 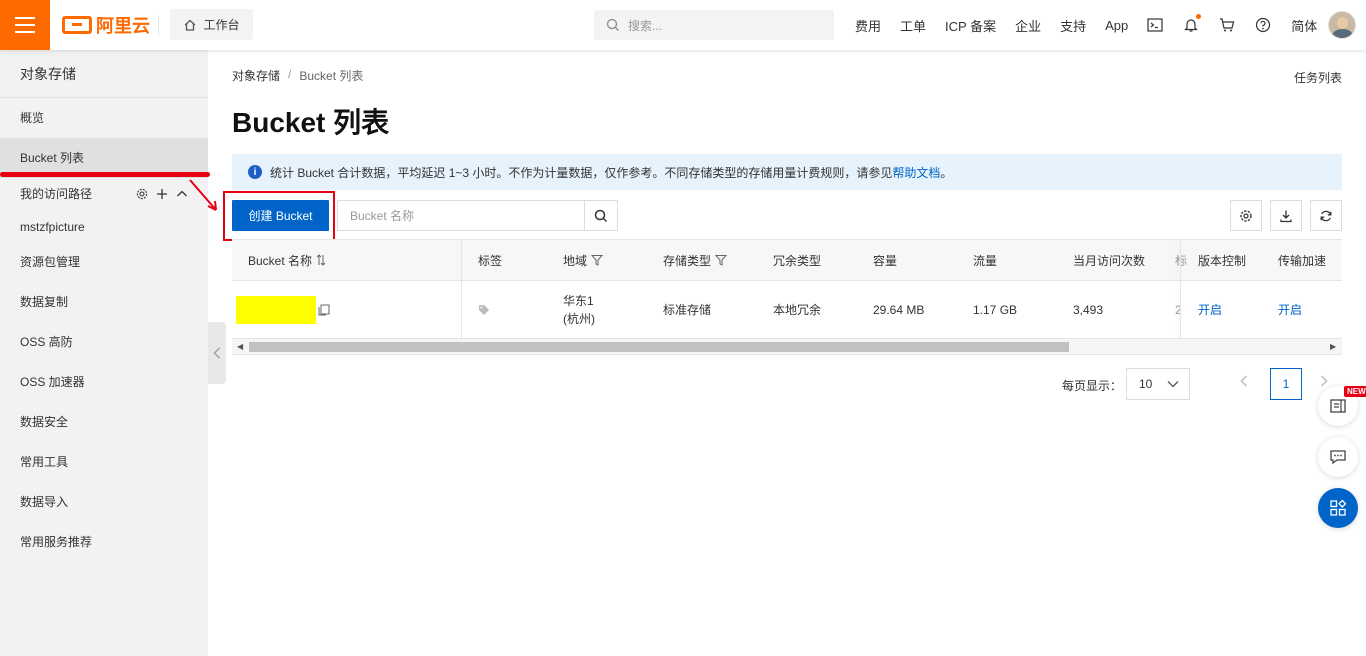 What do you see at coordinates (1088, 309) in the screenshot?
I see `visits-cell: 3,493` at bounding box center [1088, 309].